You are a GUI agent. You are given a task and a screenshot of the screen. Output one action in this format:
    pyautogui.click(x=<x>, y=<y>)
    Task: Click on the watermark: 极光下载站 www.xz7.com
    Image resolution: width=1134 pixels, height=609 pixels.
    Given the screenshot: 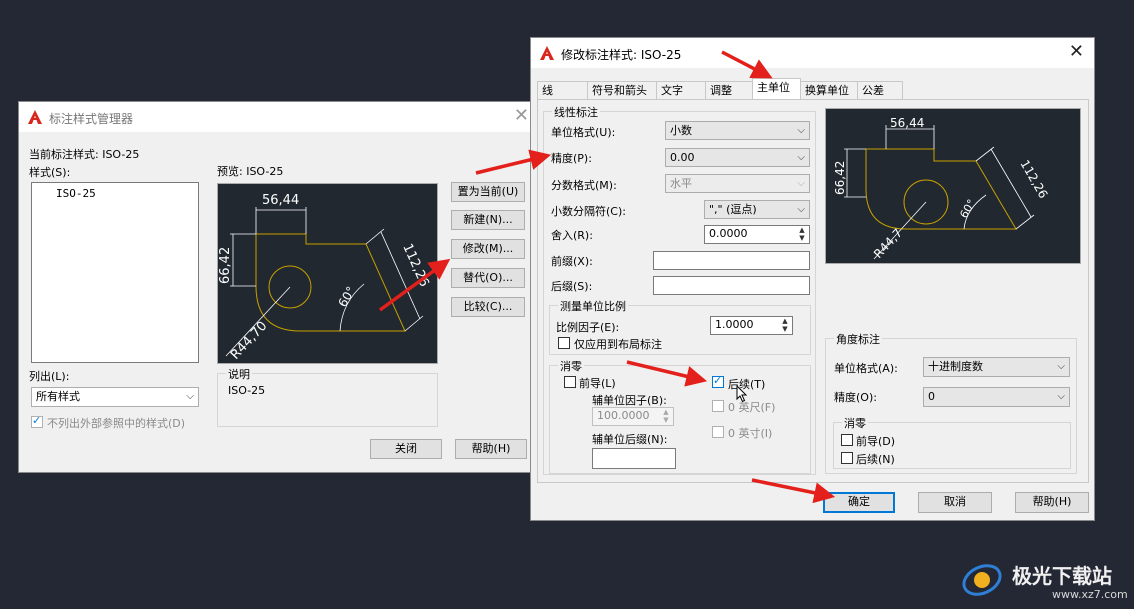 What is the action you would take?
    pyautogui.click(x=1045, y=581)
    